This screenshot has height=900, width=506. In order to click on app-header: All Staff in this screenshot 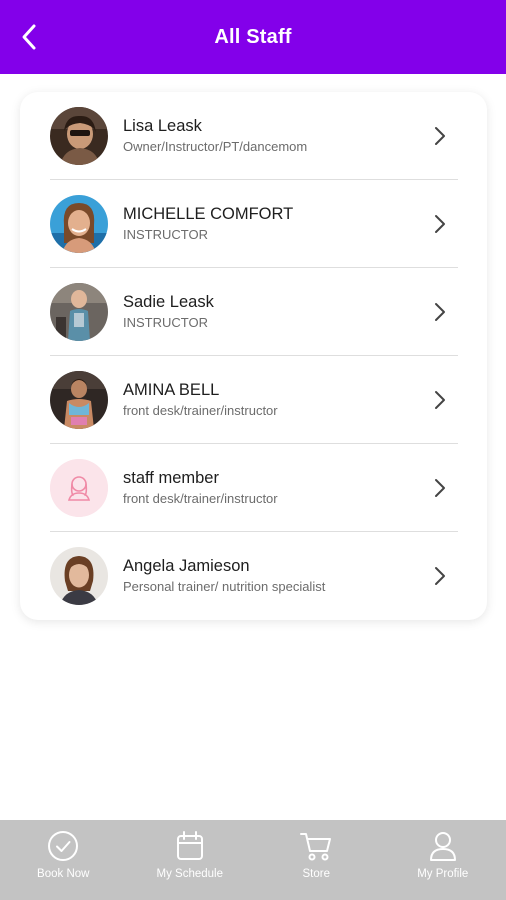, I will do `click(253, 37)`.